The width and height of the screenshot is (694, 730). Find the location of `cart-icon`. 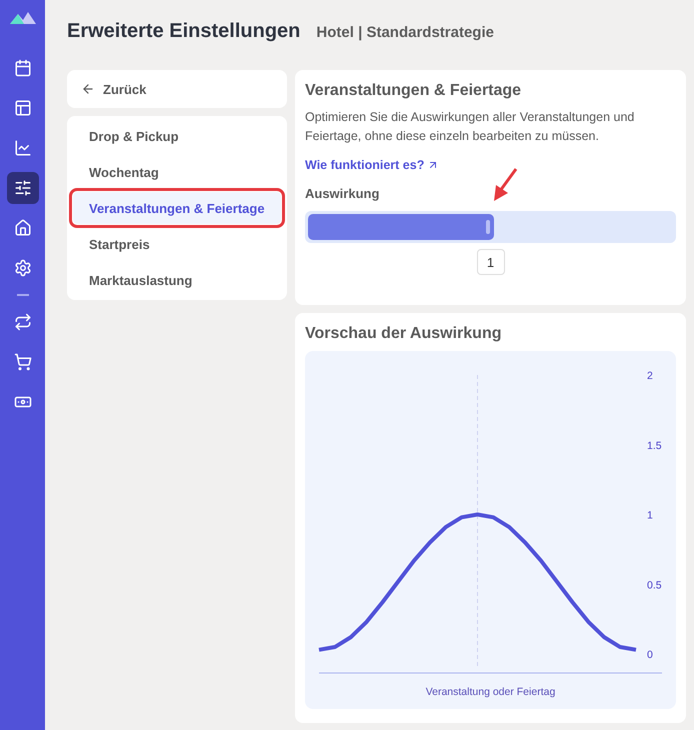

cart-icon is located at coordinates (23, 362).